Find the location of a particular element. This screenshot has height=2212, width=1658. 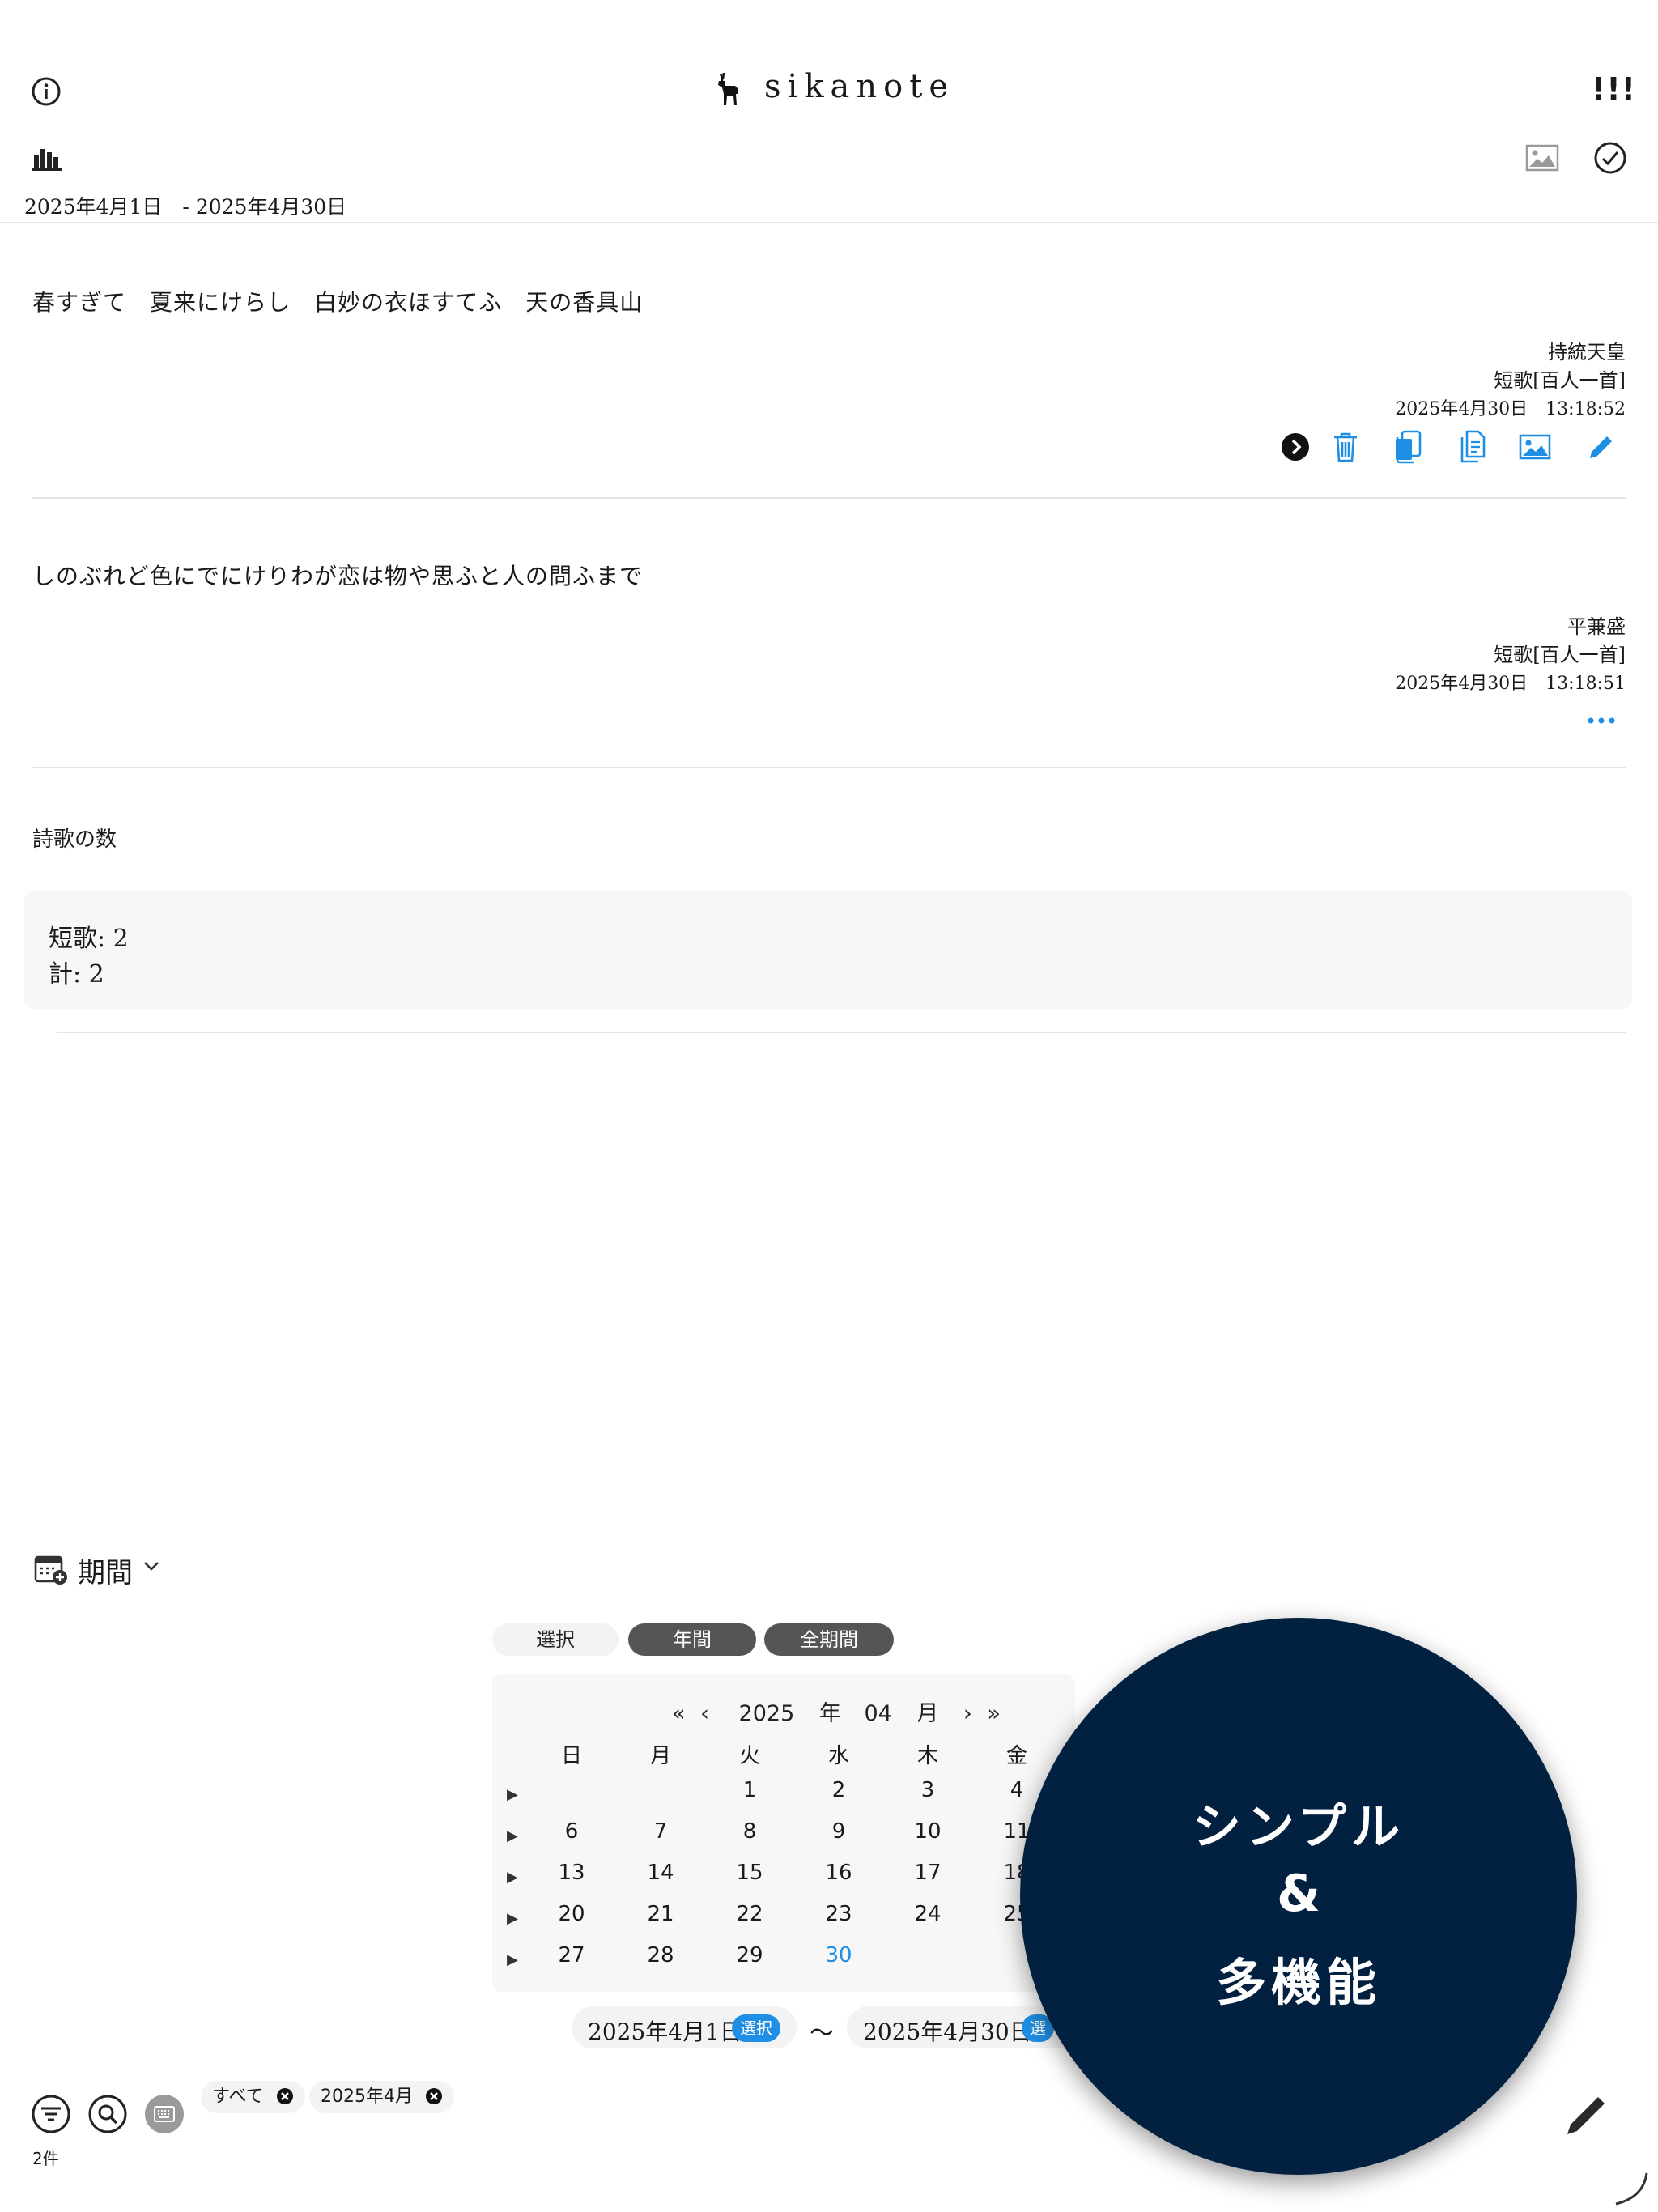

chip-label: すべて is located at coordinates (238, 2097).